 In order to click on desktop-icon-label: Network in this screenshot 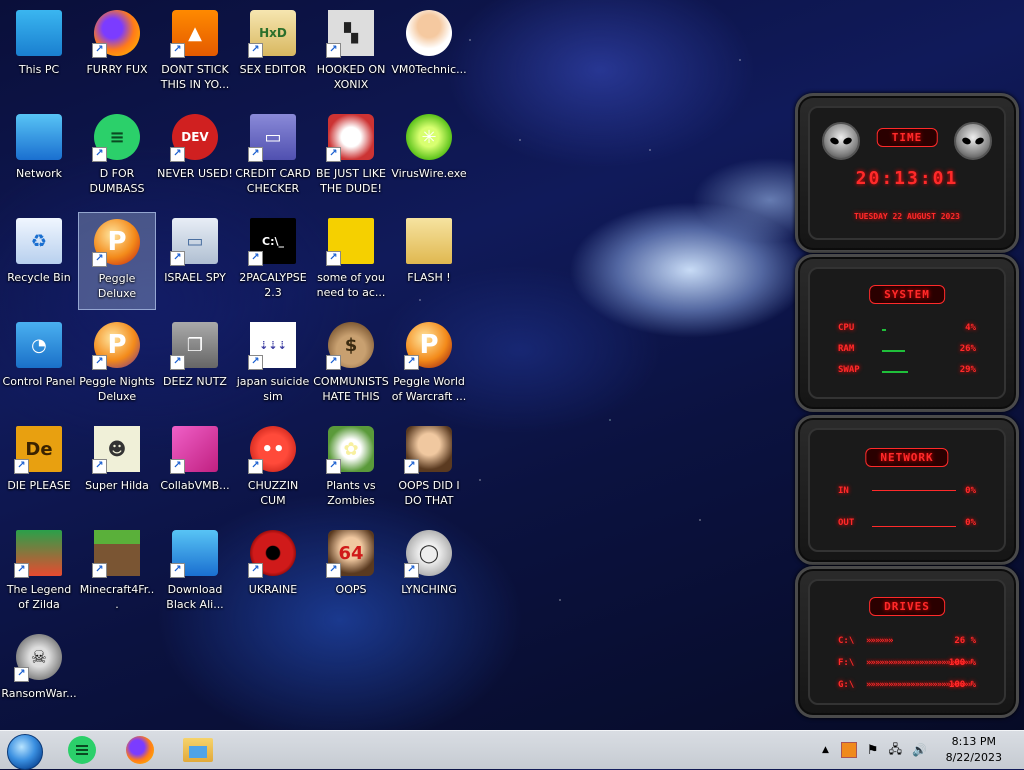, I will do `click(39, 173)`.